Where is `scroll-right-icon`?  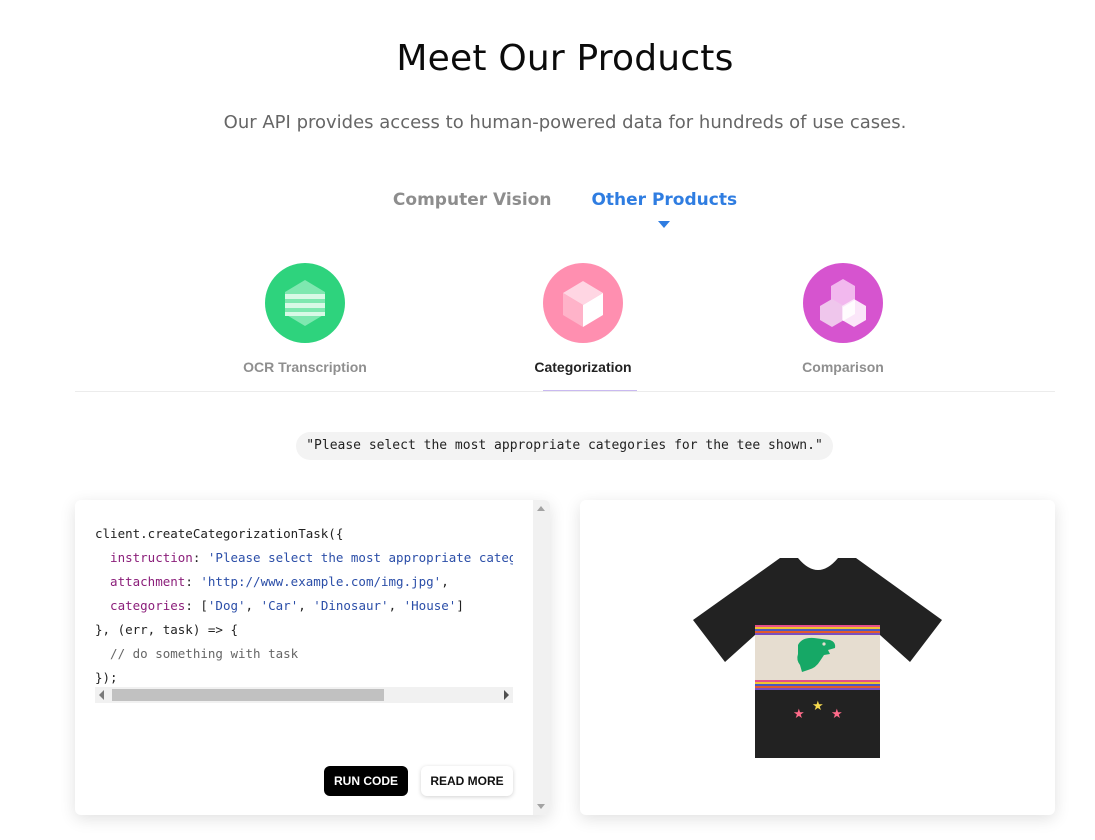 scroll-right-icon is located at coordinates (506, 695).